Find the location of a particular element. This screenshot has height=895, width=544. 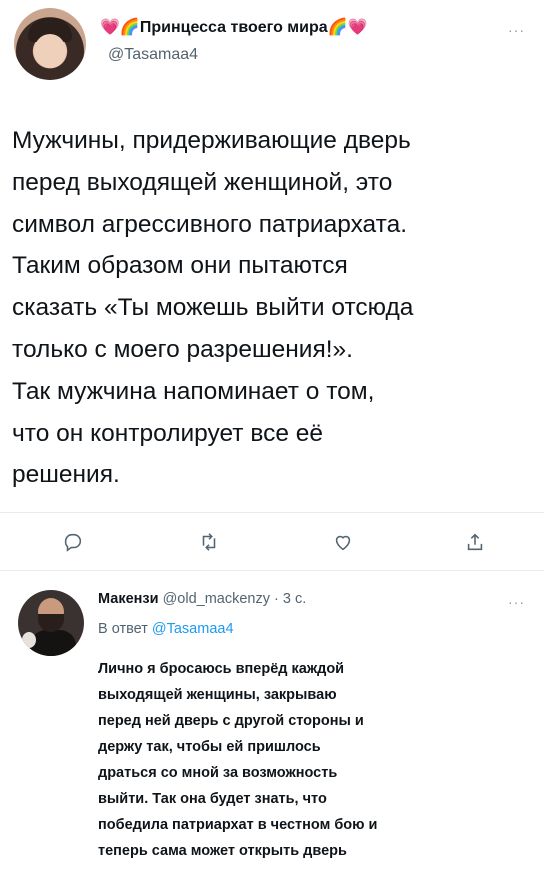

author-handle: @Tasamaa4 is located at coordinates (153, 55).